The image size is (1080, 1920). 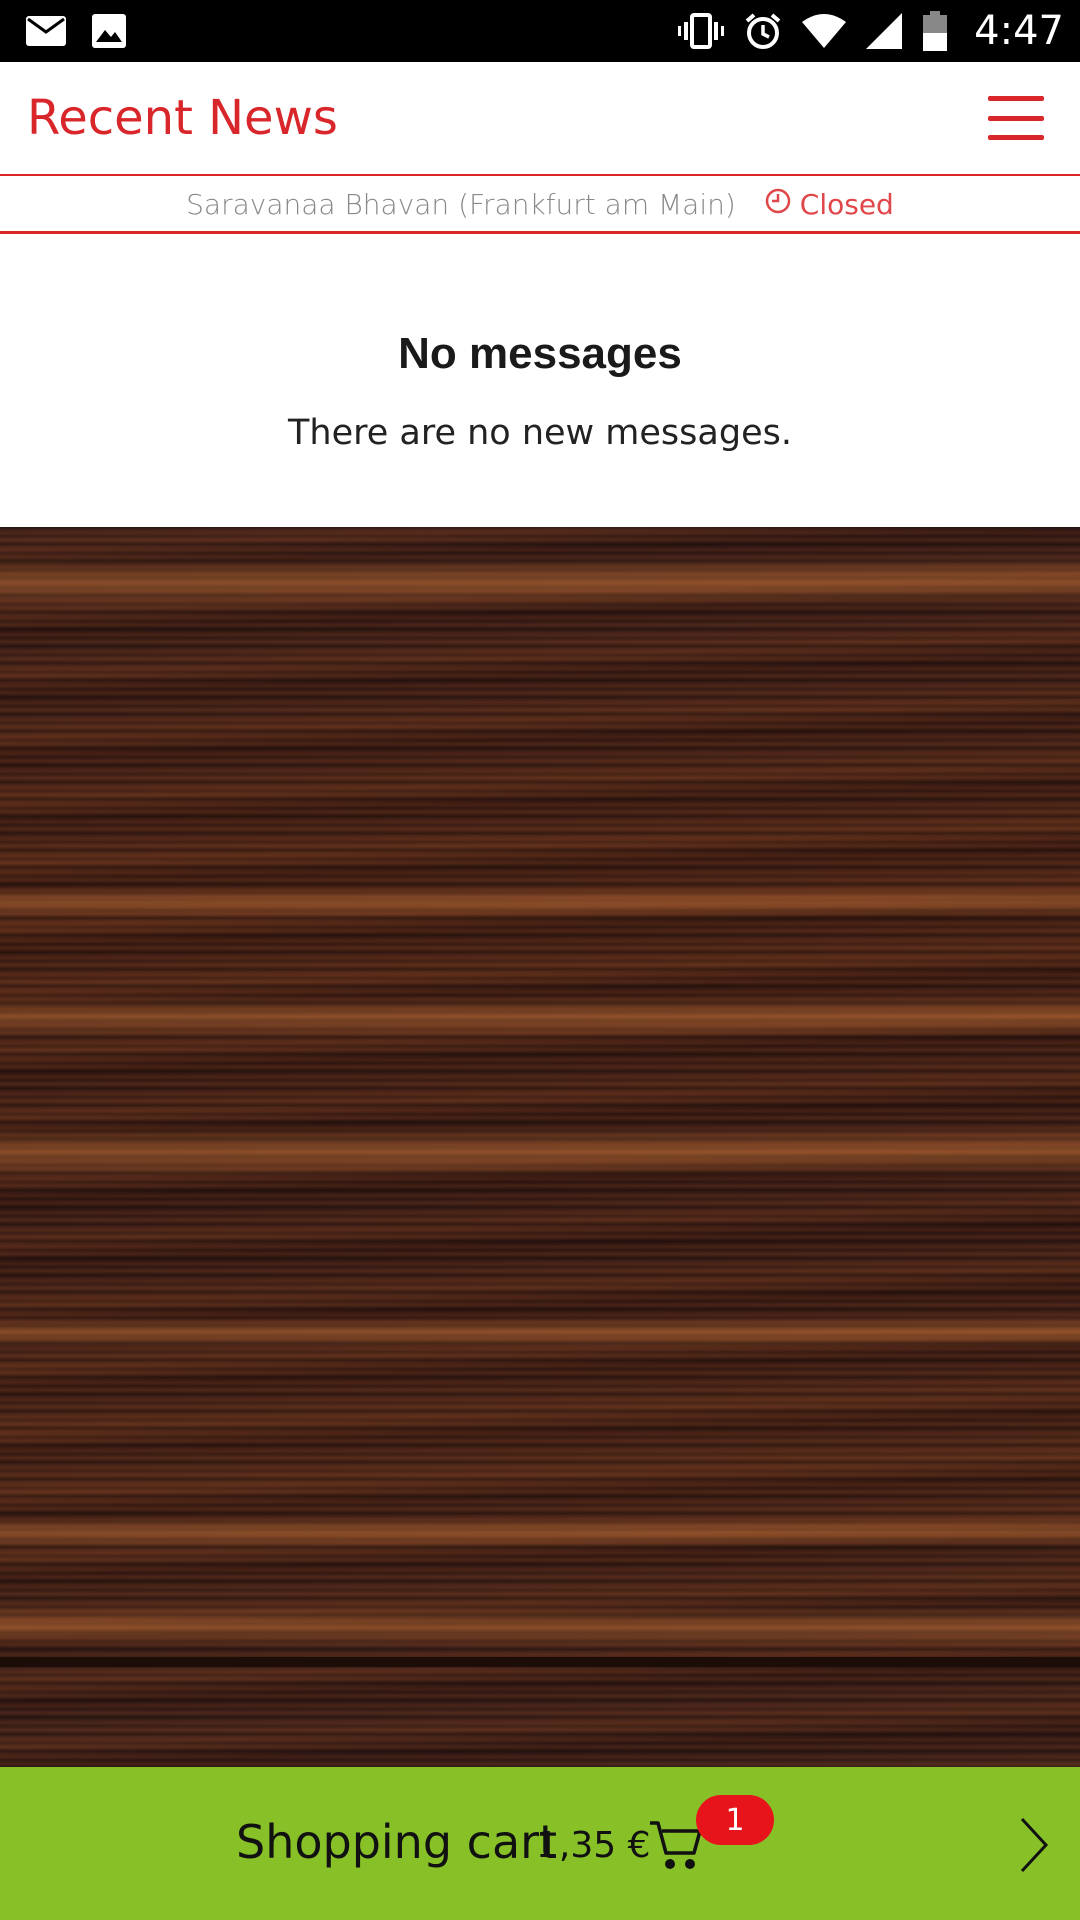 What do you see at coordinates (461, 204) in the screenshot?
I see `restaurant-name: Saravanaa Bhavan (Frankfurt am Main)` at bounding box center [461, 204].